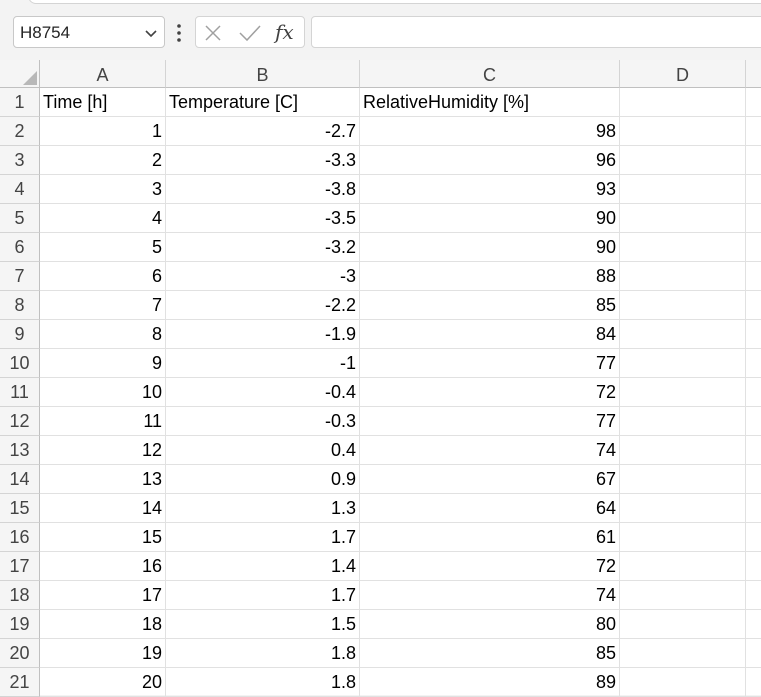  I want to click on cell-b: 1.4, so click(263, 566).